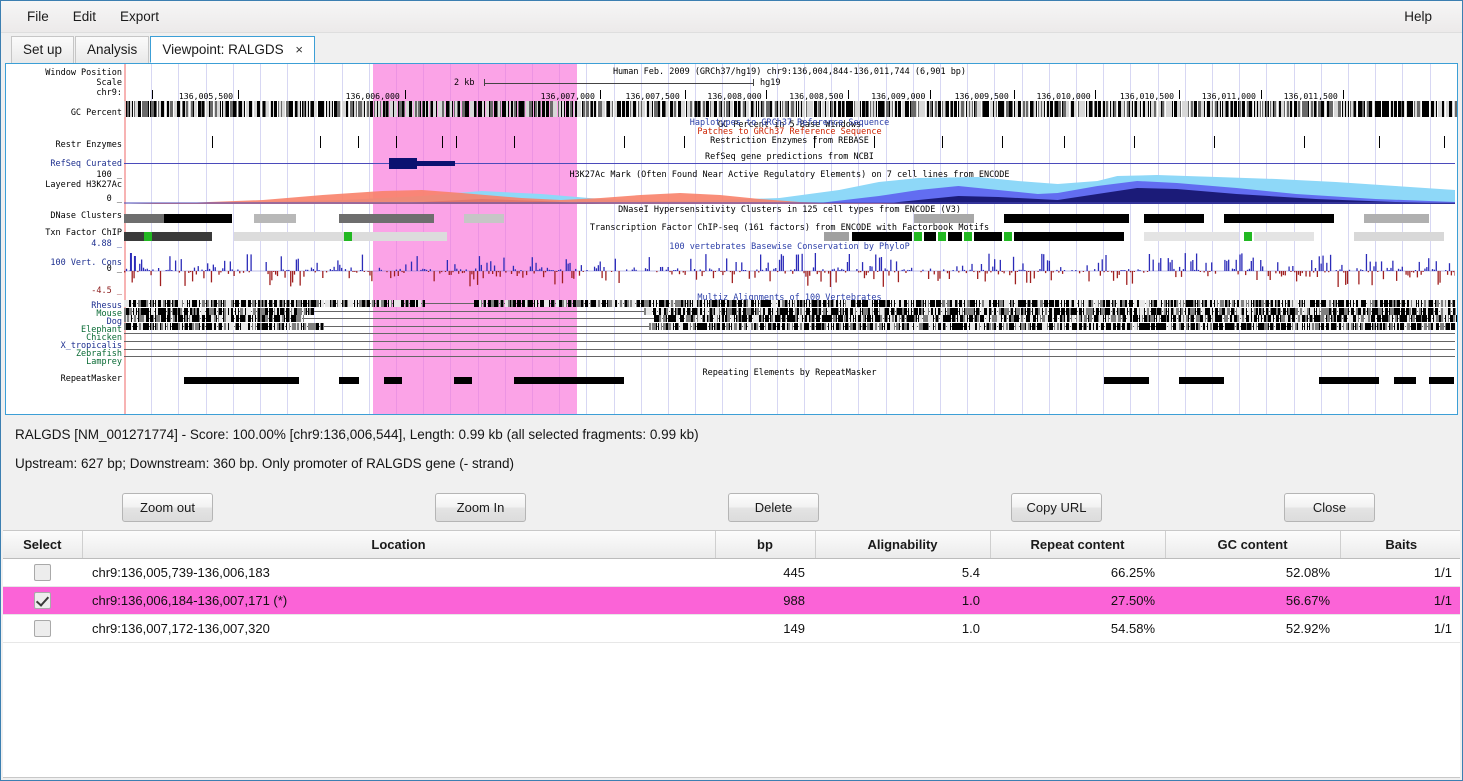 This screenshot has width=1463, height=781. Describe the element at coordinates (96, 113) in the screenshot. I see `label-gc-percent: GC Percent` at that location.